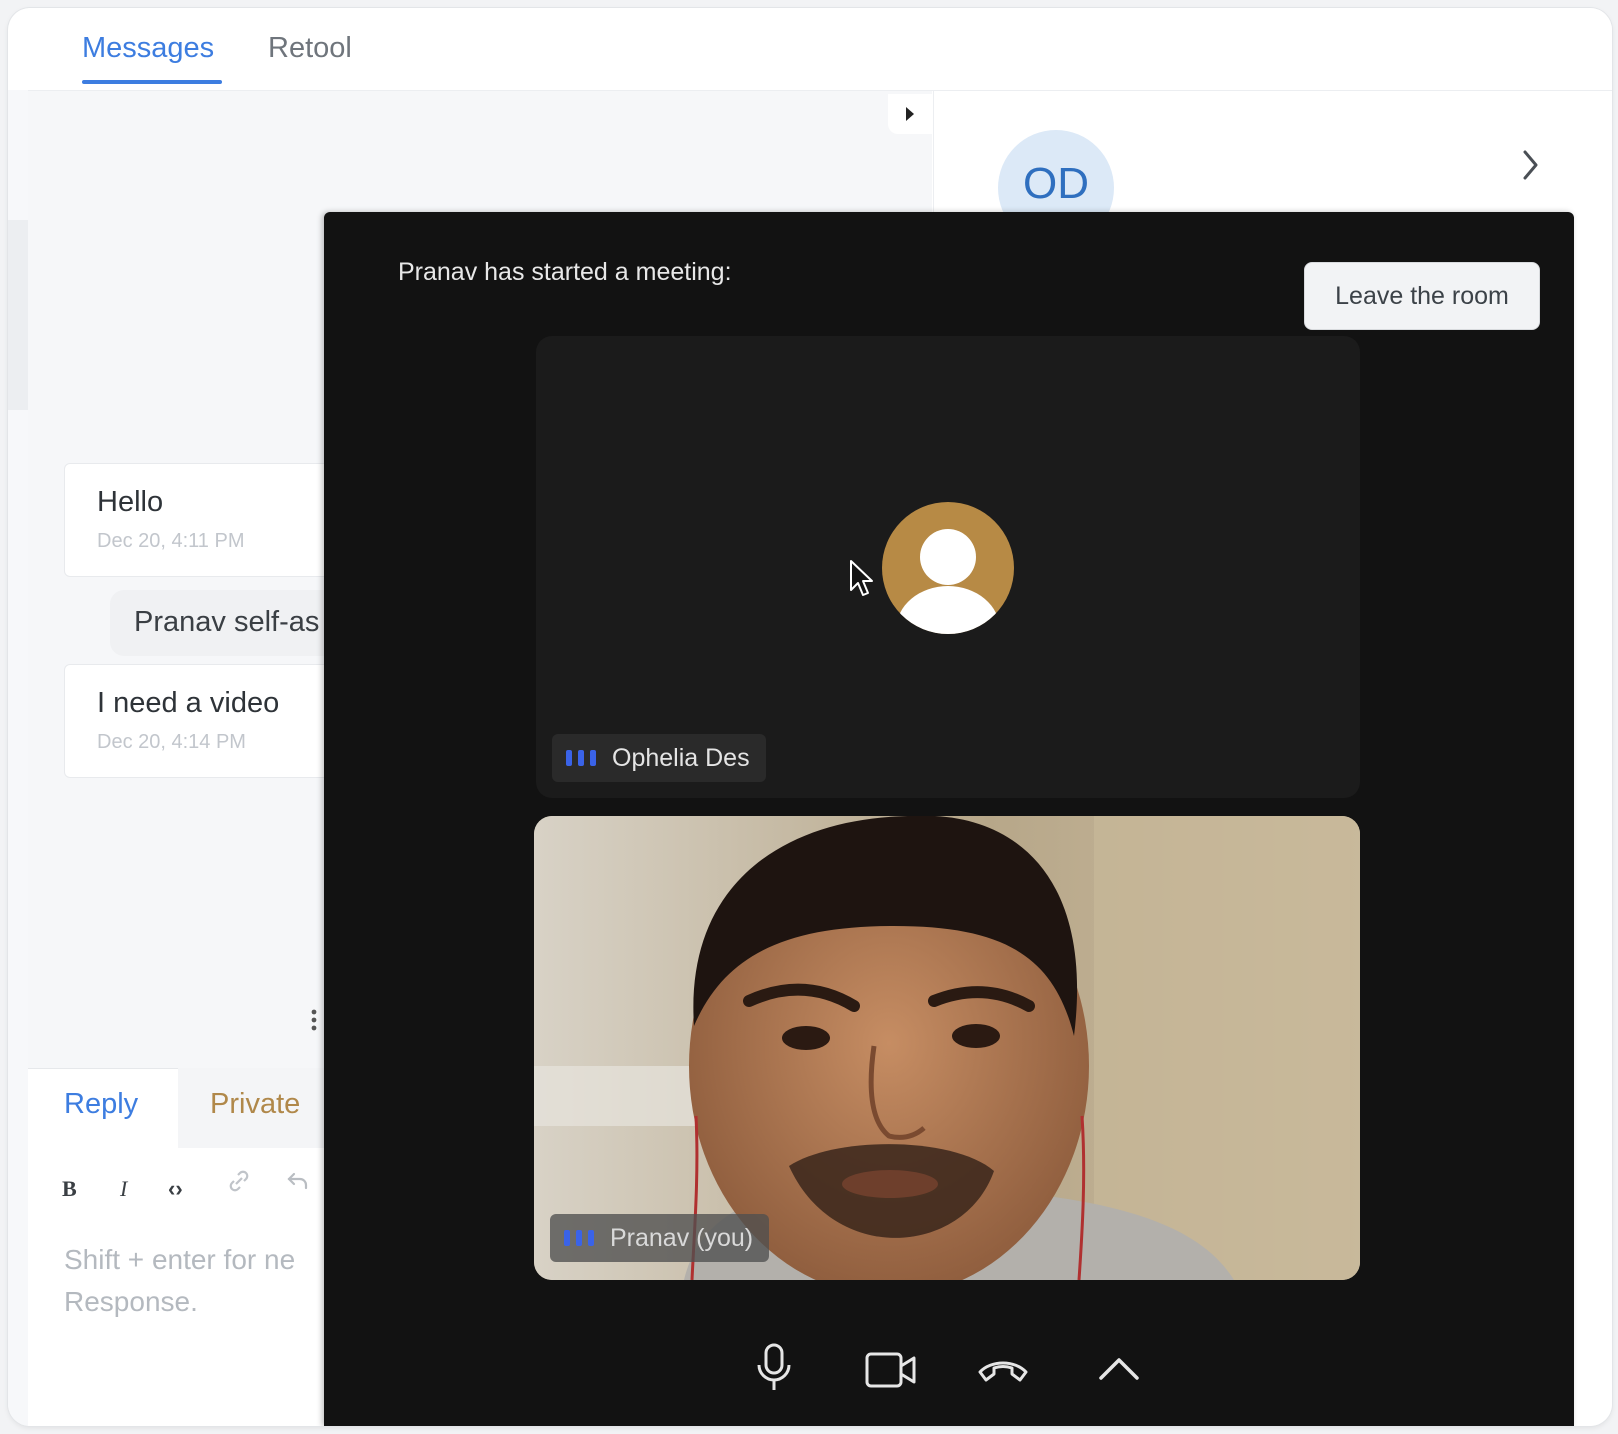 Image resolution: width=1618 pixels, height=1434 pixels. Describe the element at coordinates (175, 1189) in the screenshot. I see `code-button: ‹›` at that location.